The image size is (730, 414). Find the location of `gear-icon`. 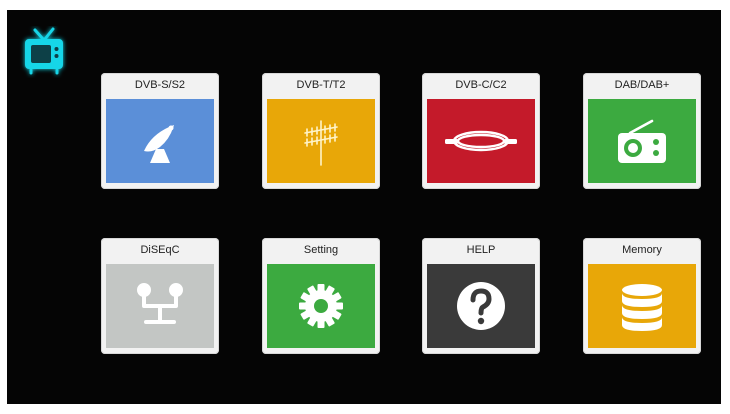

gear-icon is located at coordinates (321, 306).